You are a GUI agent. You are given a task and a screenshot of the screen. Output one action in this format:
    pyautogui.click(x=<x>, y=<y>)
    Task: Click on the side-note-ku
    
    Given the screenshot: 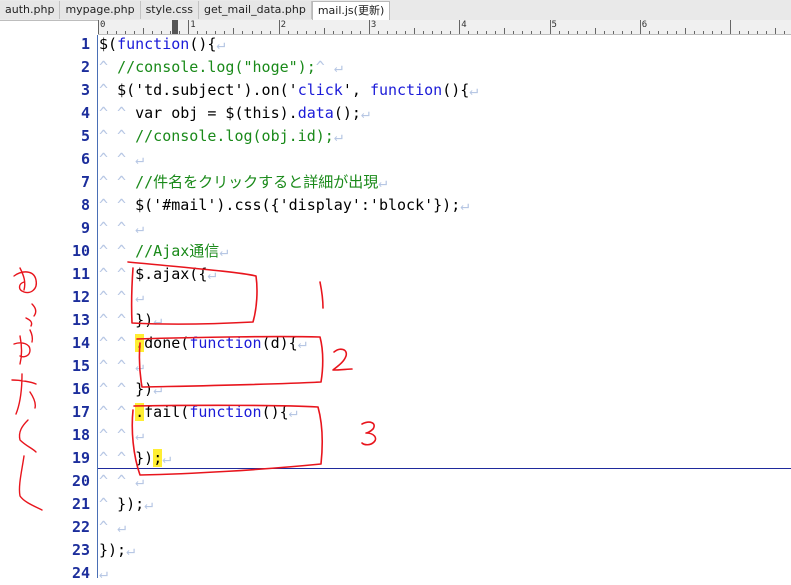 What is the action you would take?
    pyautogui.click(x=27, y=436)
    